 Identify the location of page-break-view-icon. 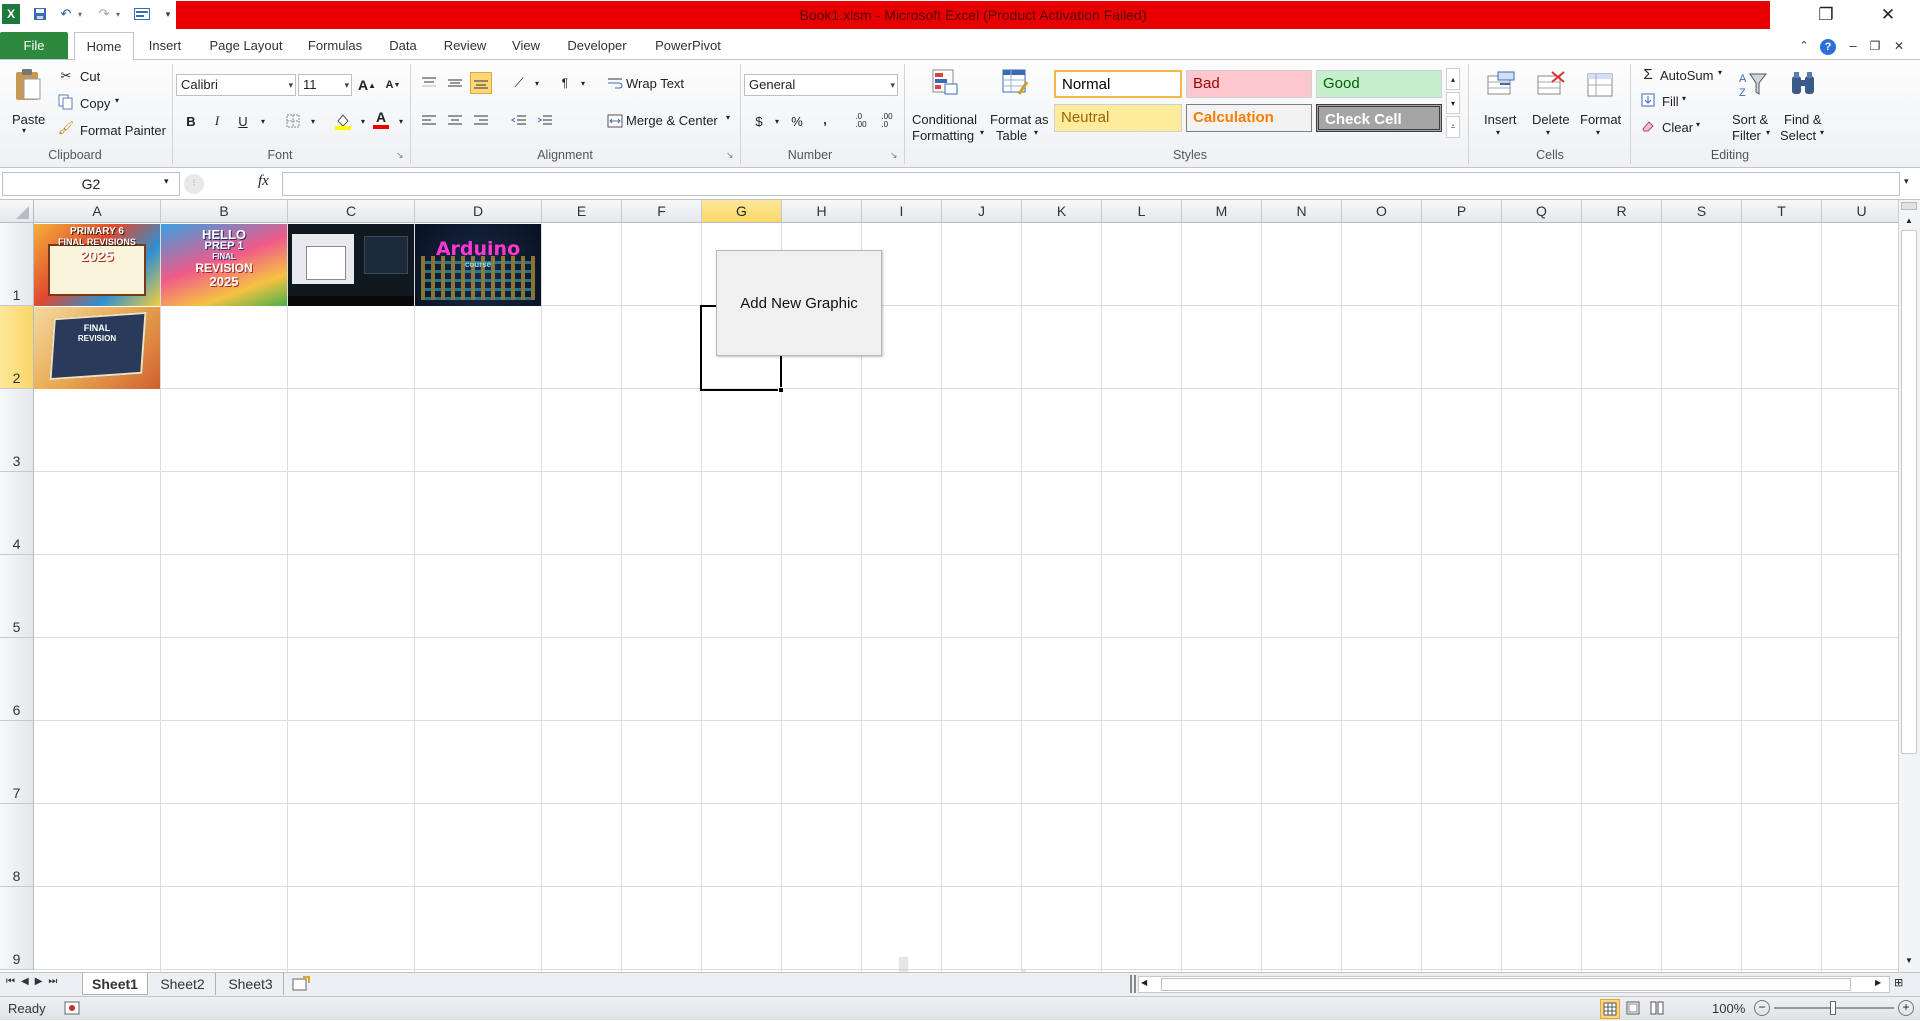
(1658, 1009).